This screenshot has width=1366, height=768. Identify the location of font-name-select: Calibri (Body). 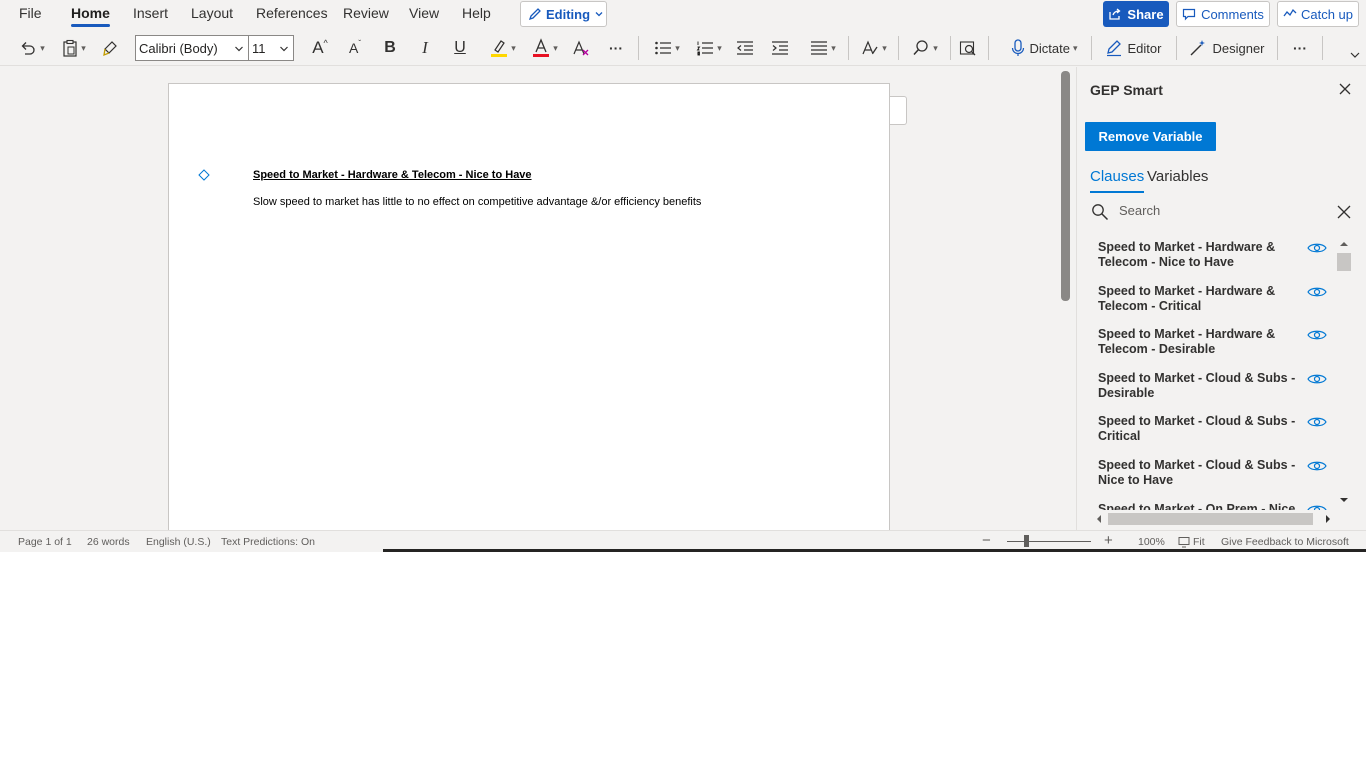
(192, 48).